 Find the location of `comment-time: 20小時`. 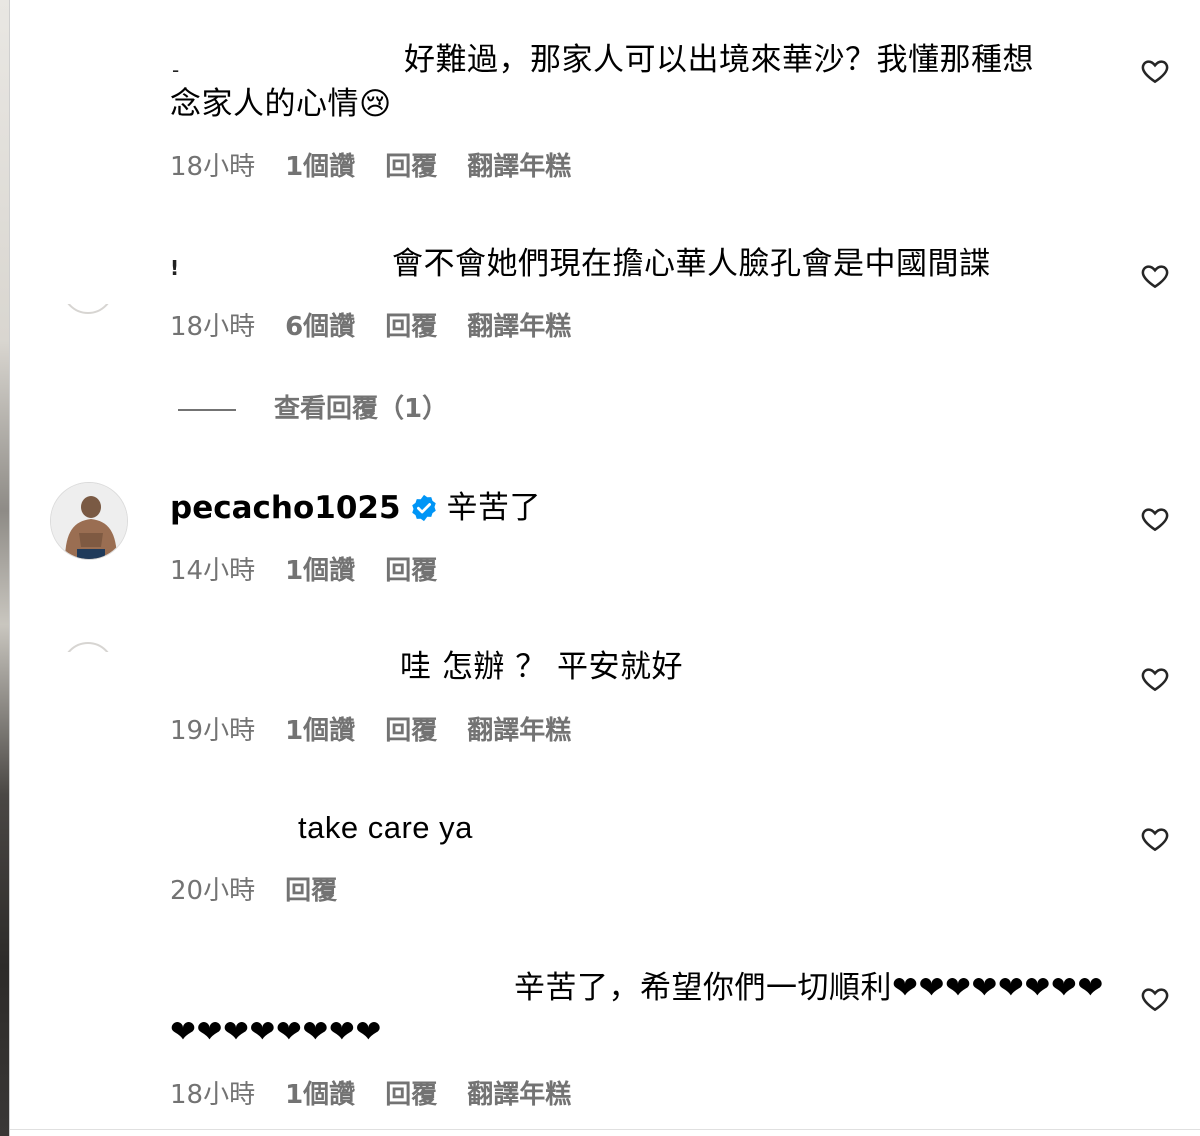

comment-time: 20小時 is located at coordinates (212, 891).